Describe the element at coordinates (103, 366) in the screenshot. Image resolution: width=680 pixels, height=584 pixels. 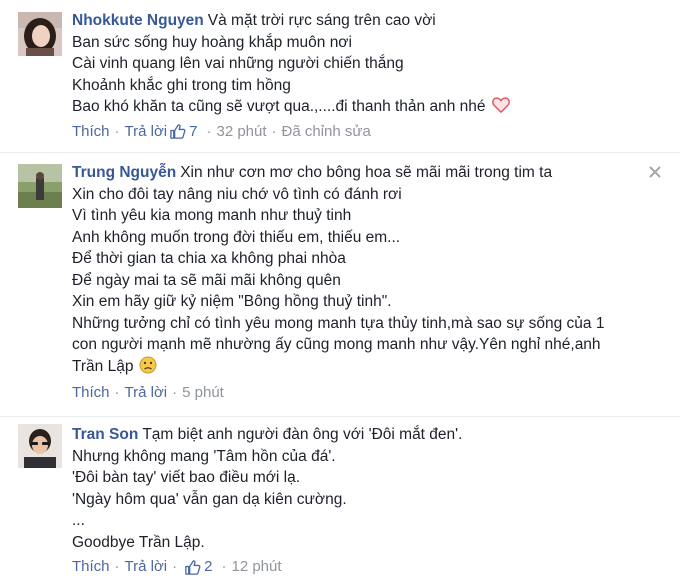
I see `comment-text-line: Trần Lập` at that location.